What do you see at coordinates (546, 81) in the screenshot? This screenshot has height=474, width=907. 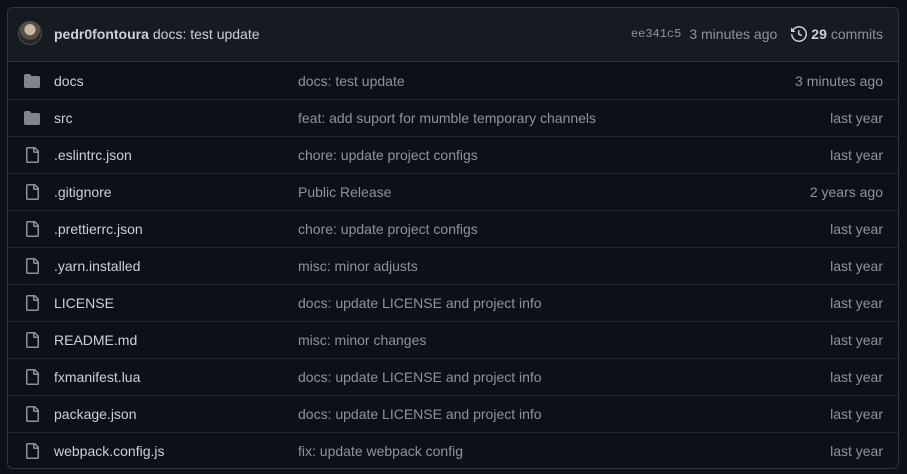 I see `file-commit-message-link: docs: test update` at bounding box center [546, 81].